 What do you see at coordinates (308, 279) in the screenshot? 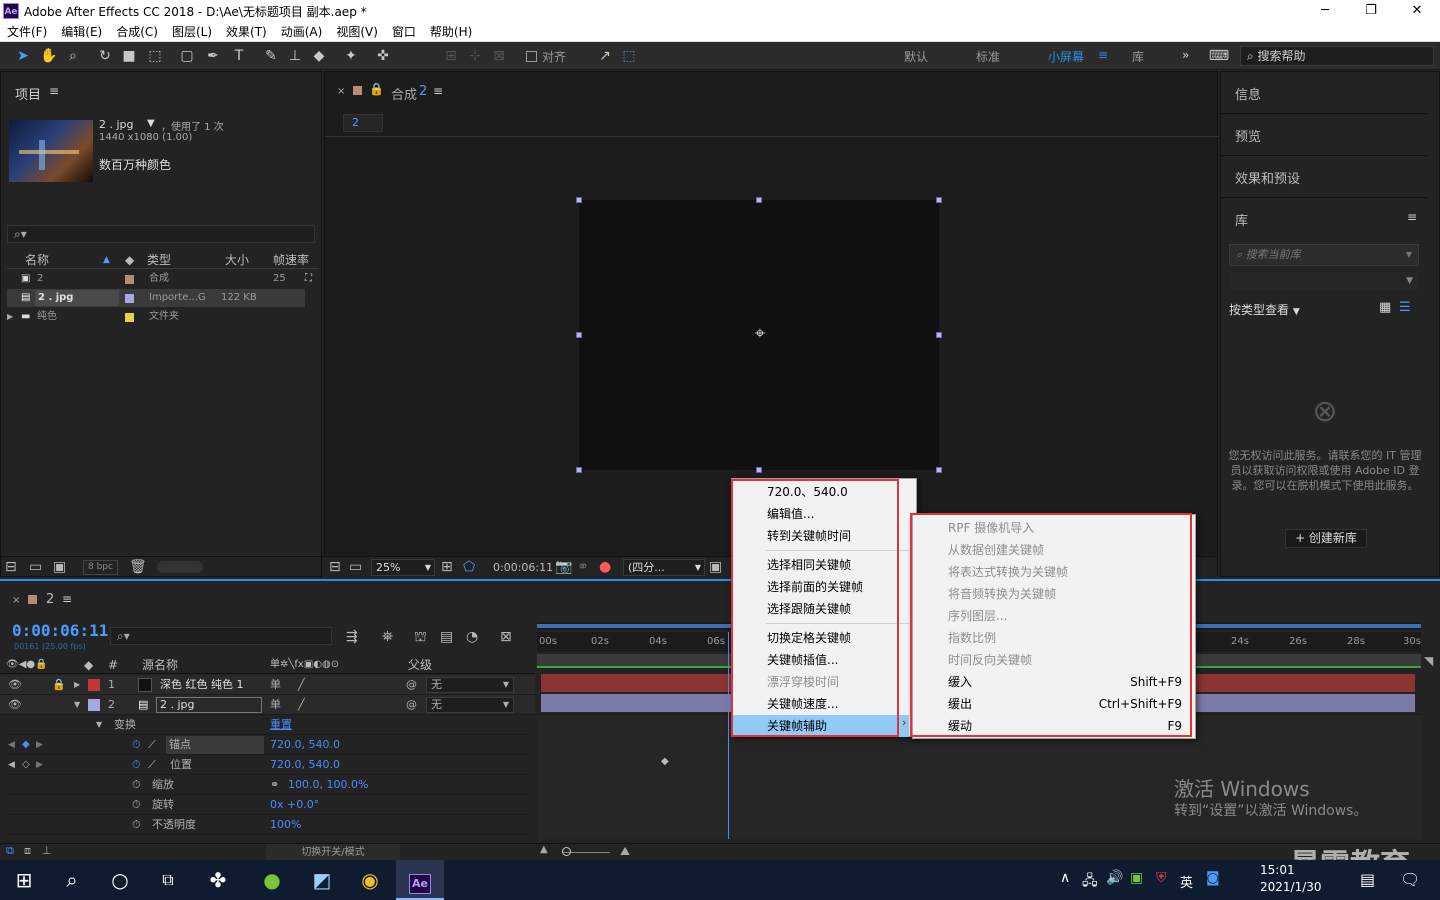
I see `flowchart-icon: ⛶` at bounding box center [308, 279].